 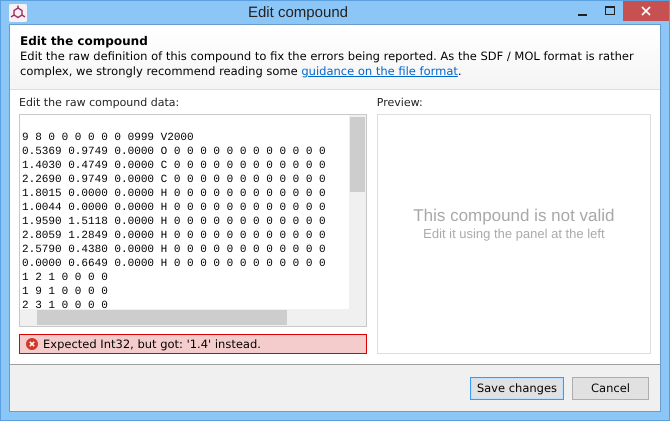 What do you see at coordinates (174, 236) in the screenshot?
I see `code-line: 2.8059 1.2849 0.0000 H 0 0 0 0 0 0 0 0 0 0 0 0` at bounding box center [174, 236].